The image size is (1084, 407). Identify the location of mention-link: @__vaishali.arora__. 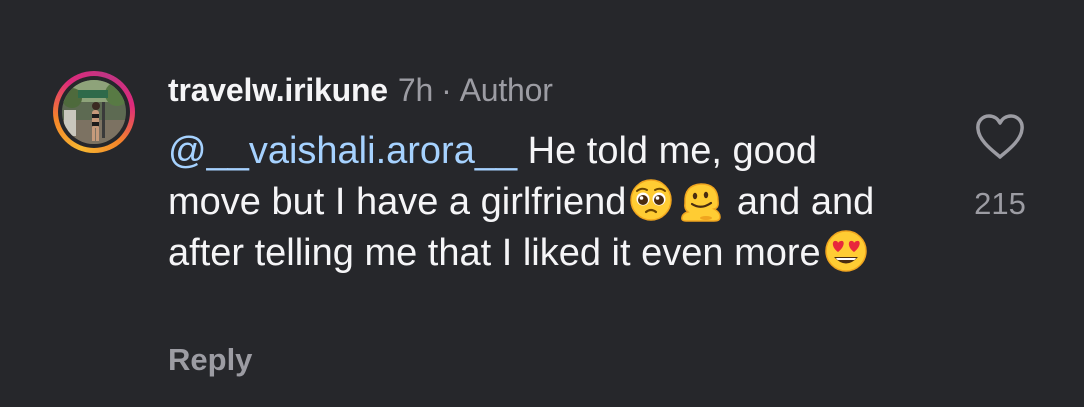
(342, 151).